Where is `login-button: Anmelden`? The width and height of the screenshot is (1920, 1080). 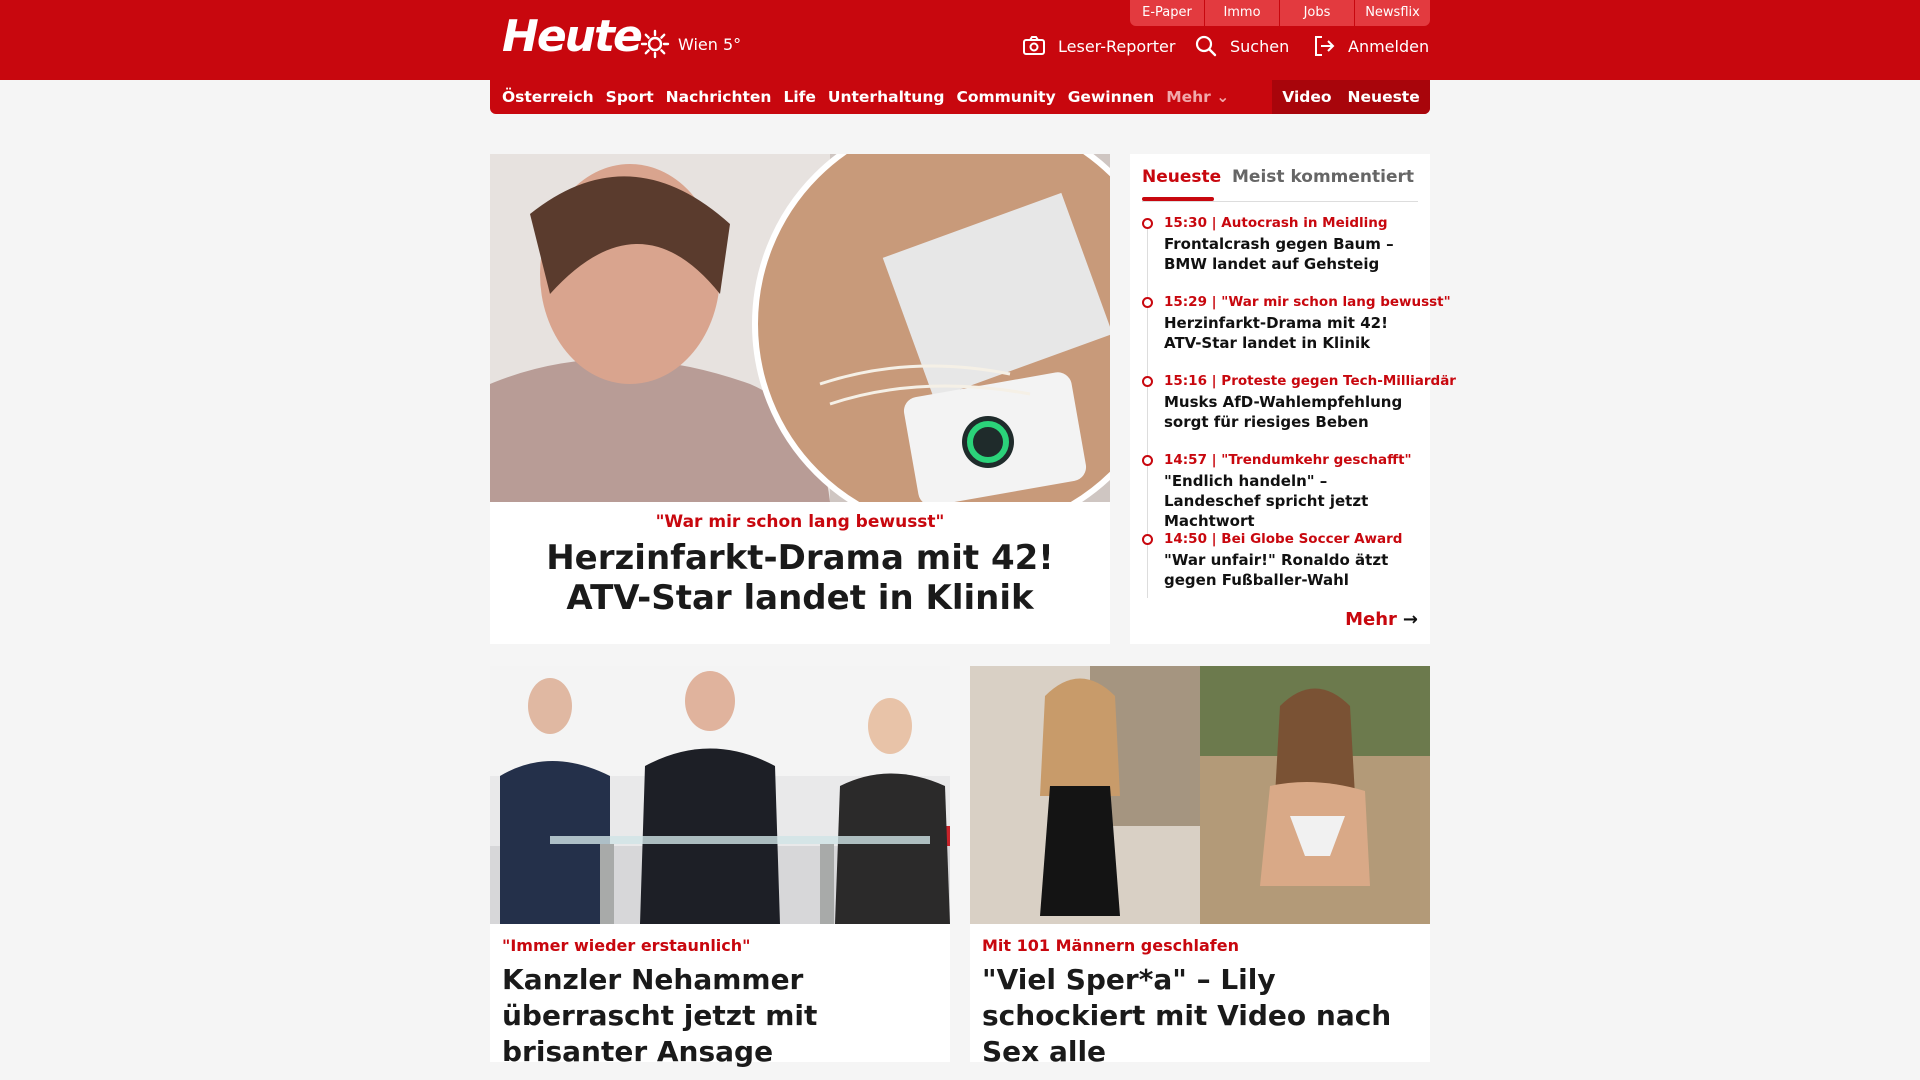 login-button: Anmelden is located at coordinates (1370, 46).